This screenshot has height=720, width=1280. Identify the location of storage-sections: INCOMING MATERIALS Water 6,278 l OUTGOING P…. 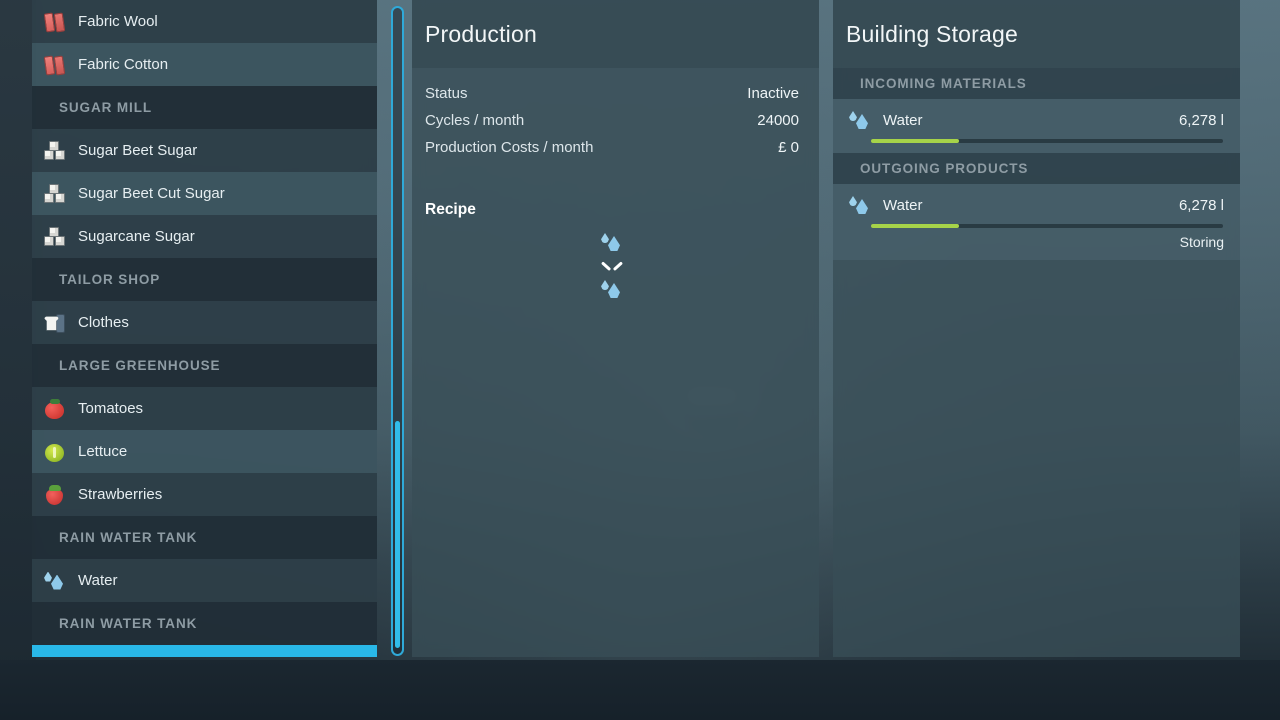
(1036, 164).